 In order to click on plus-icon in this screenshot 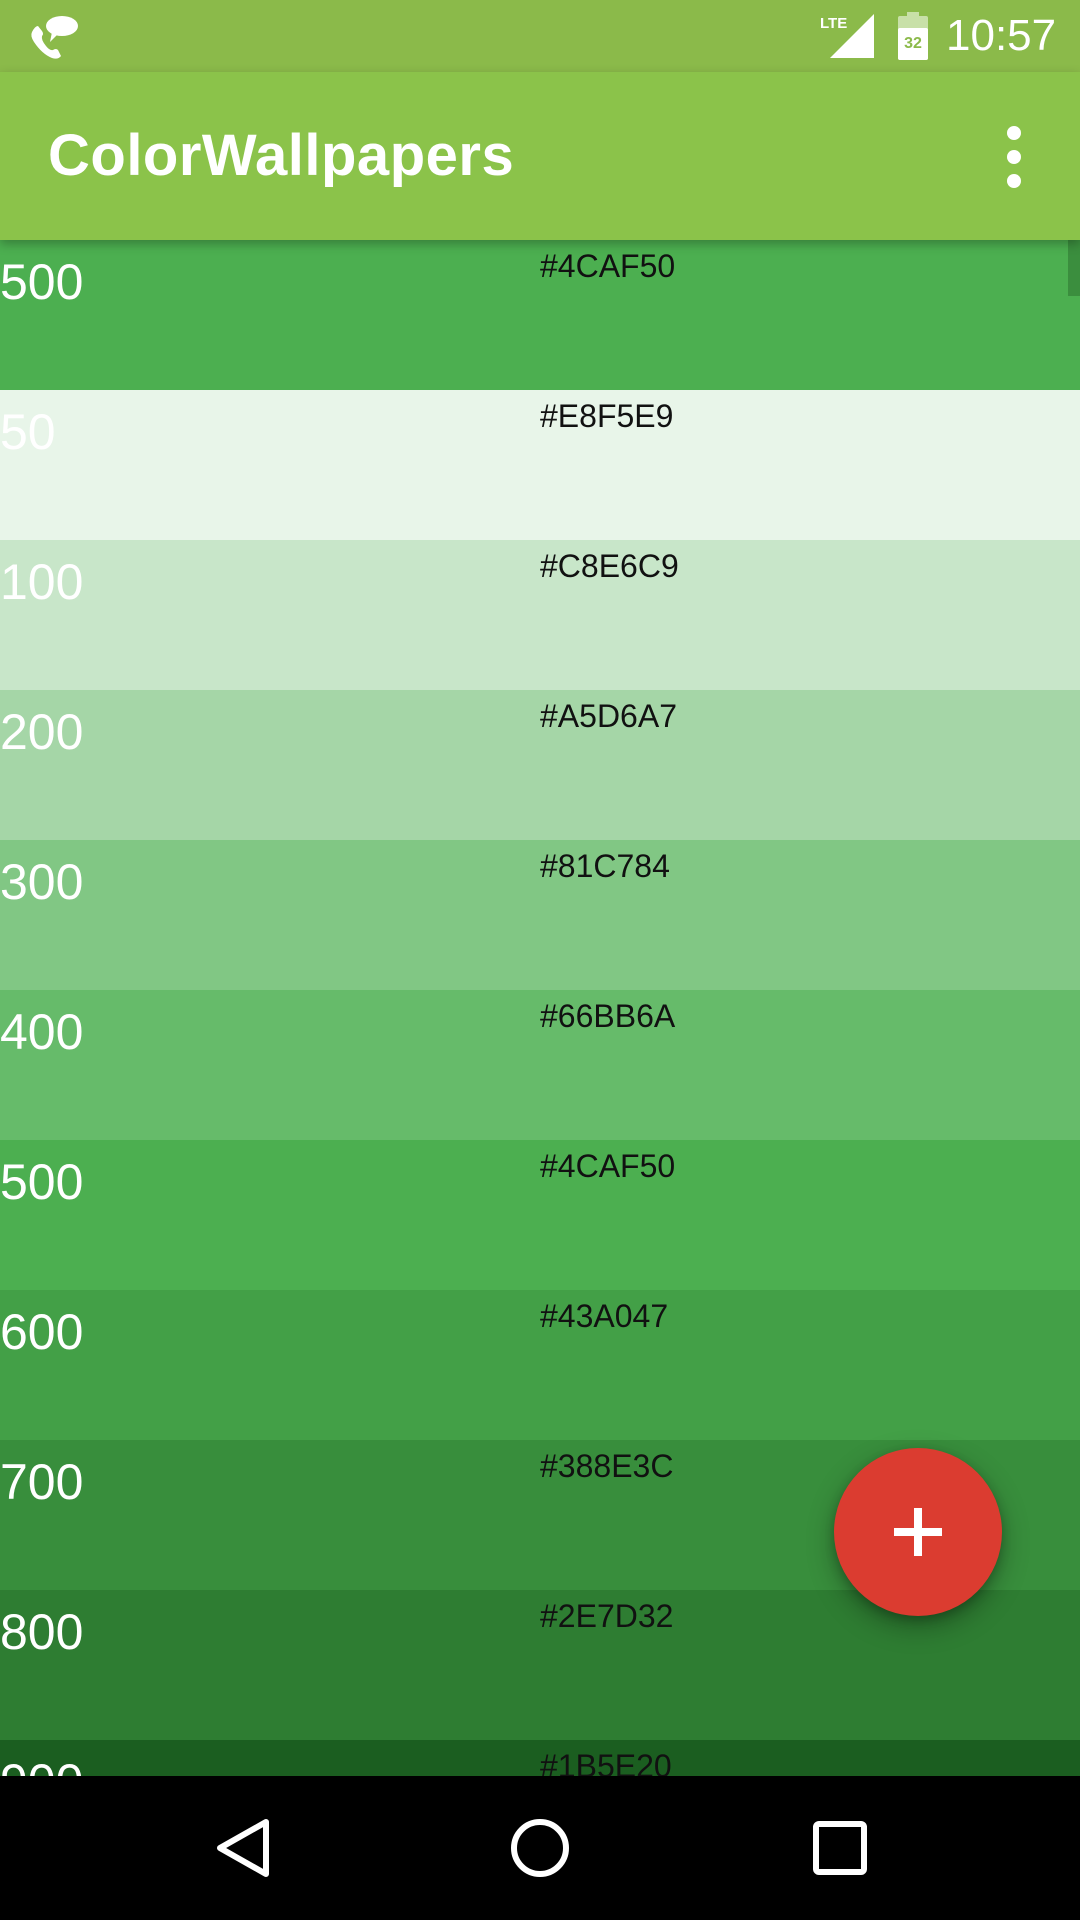, I will do `click(918, 1532)`.